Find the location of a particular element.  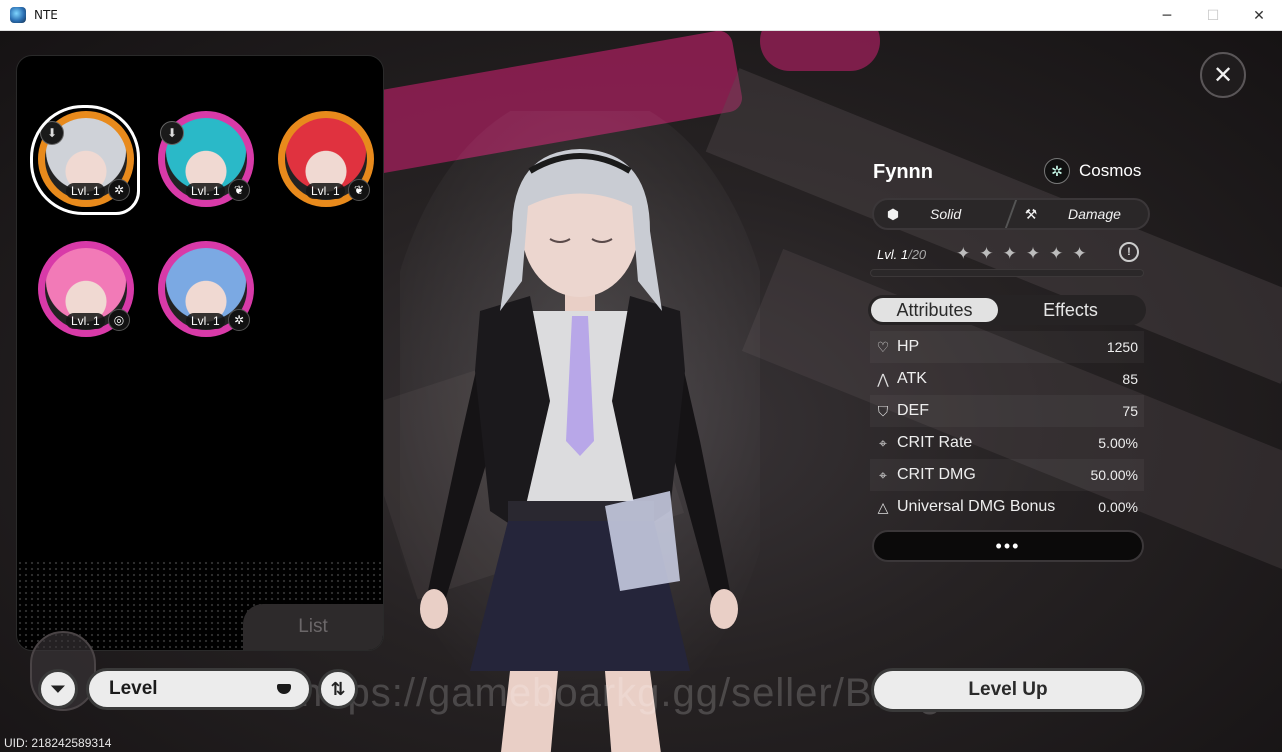

sort-order-icon: ⇅ is located at coordinates (338, 688).